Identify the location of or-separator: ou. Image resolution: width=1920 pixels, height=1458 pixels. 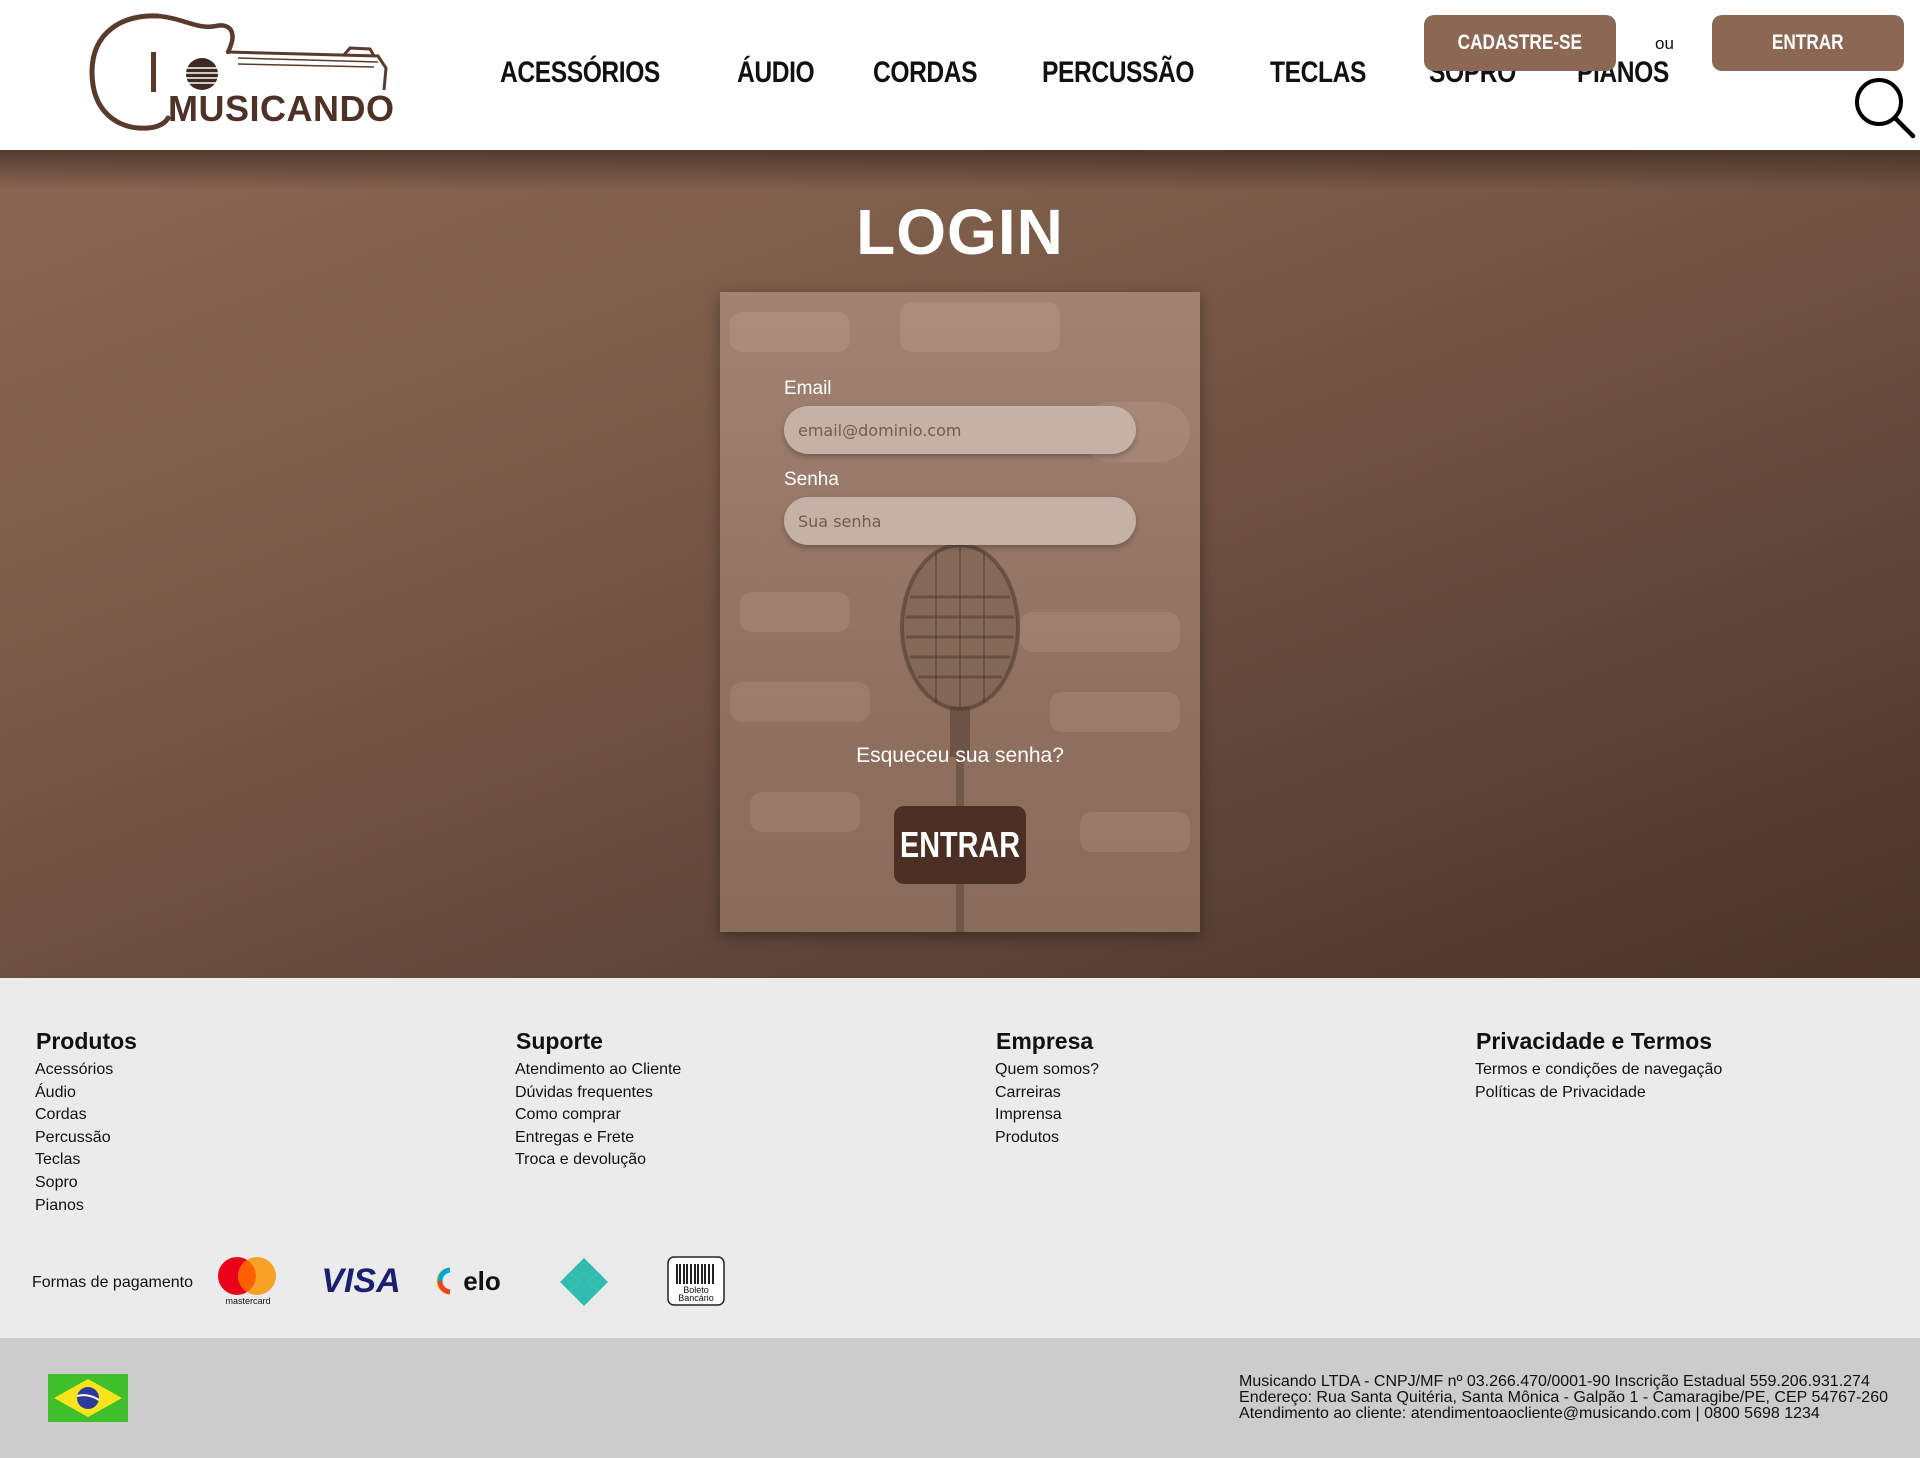
(1664, 43).